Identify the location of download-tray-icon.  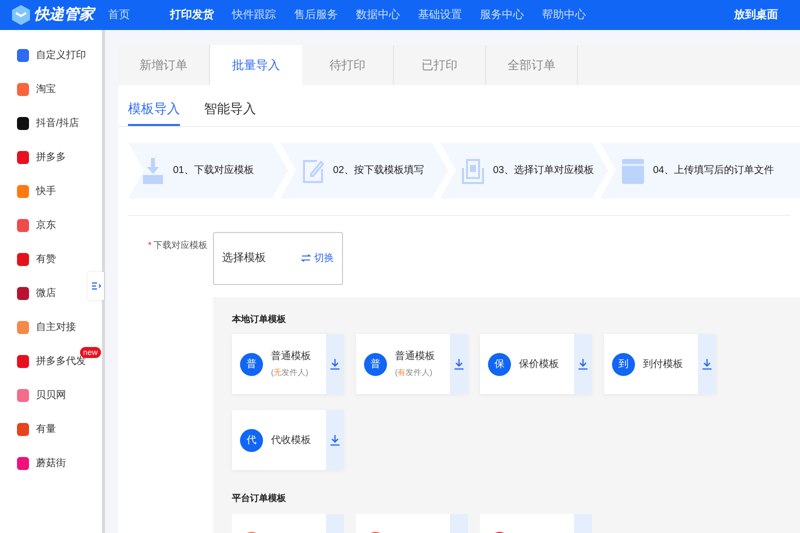
(153, 171).